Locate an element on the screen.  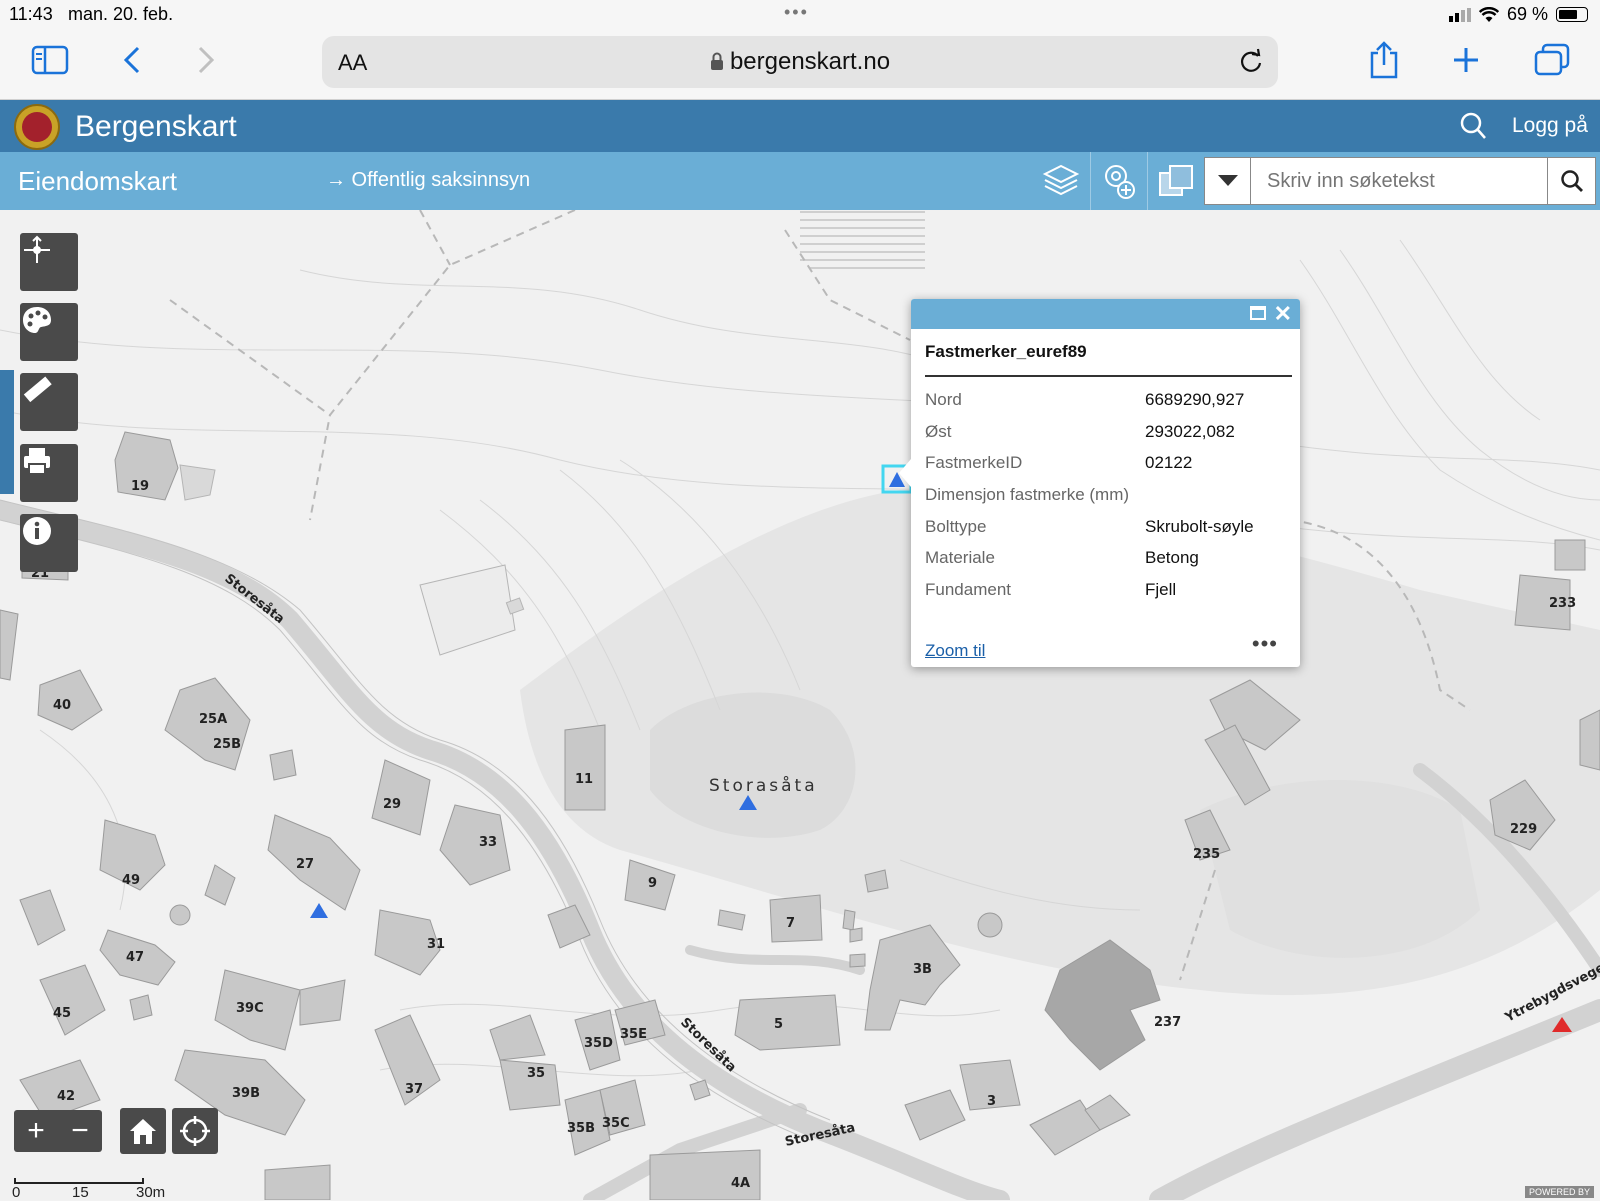
scale-bar: 0 15 30m is located at coordinates (94, 1189).